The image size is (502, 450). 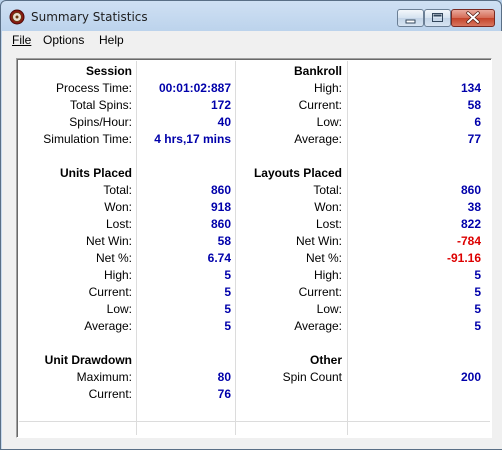 What do you see at coordinates (255, 377) in the screenshot?
I see `table-row: Maximum: 80 Spin Count 200` at bounding box center [255, 377].